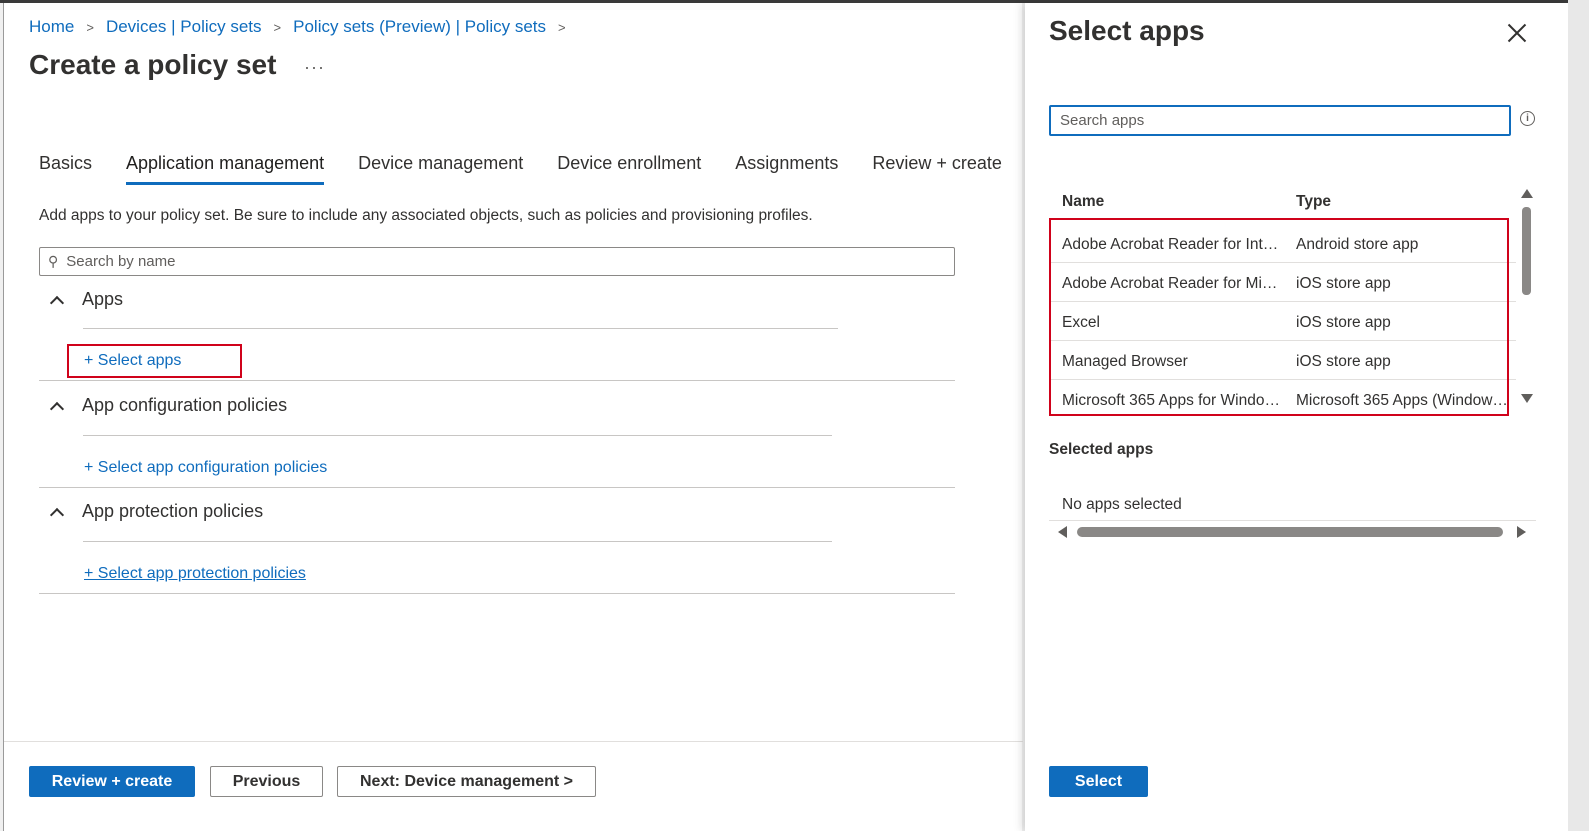 The width and height of the screenshot is (1589, 831). I want to click on search-by-name-field: ⚲, so click(497, 261).